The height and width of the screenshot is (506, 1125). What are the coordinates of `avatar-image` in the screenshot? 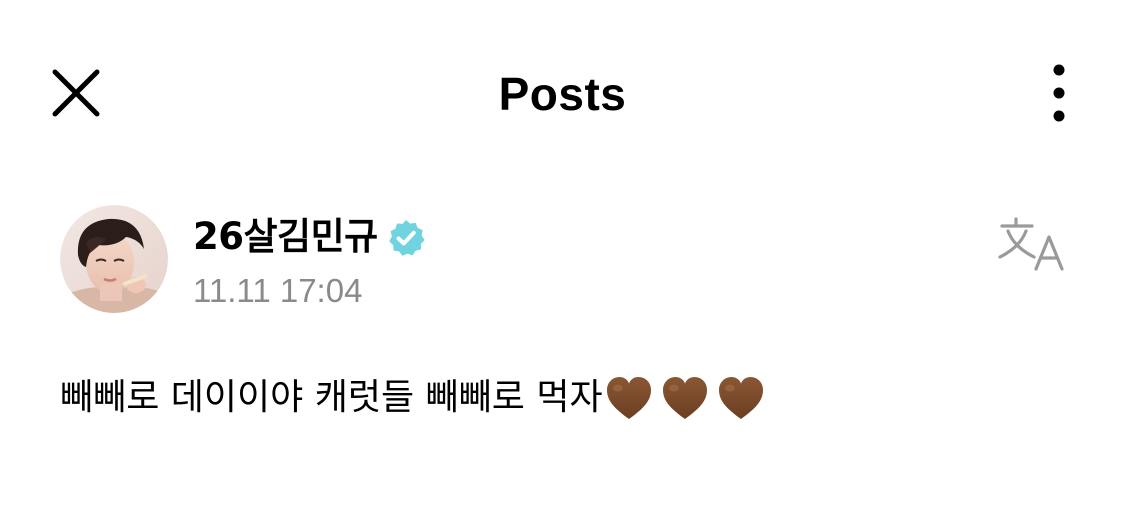 It's located at (114, 259).